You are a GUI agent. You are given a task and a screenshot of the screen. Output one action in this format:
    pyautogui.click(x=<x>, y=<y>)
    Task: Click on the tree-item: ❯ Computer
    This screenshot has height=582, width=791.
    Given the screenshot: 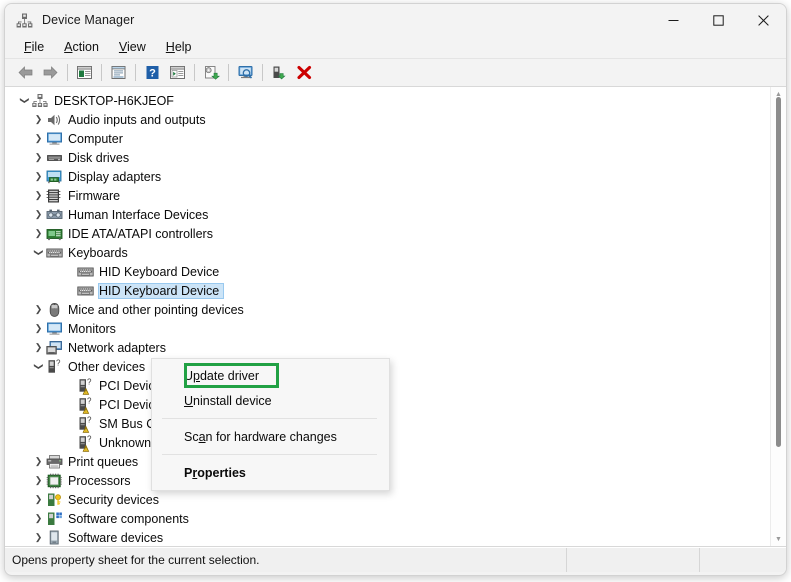 What is the action you would take?
    pyautogui.click(x=395, y=138)
    